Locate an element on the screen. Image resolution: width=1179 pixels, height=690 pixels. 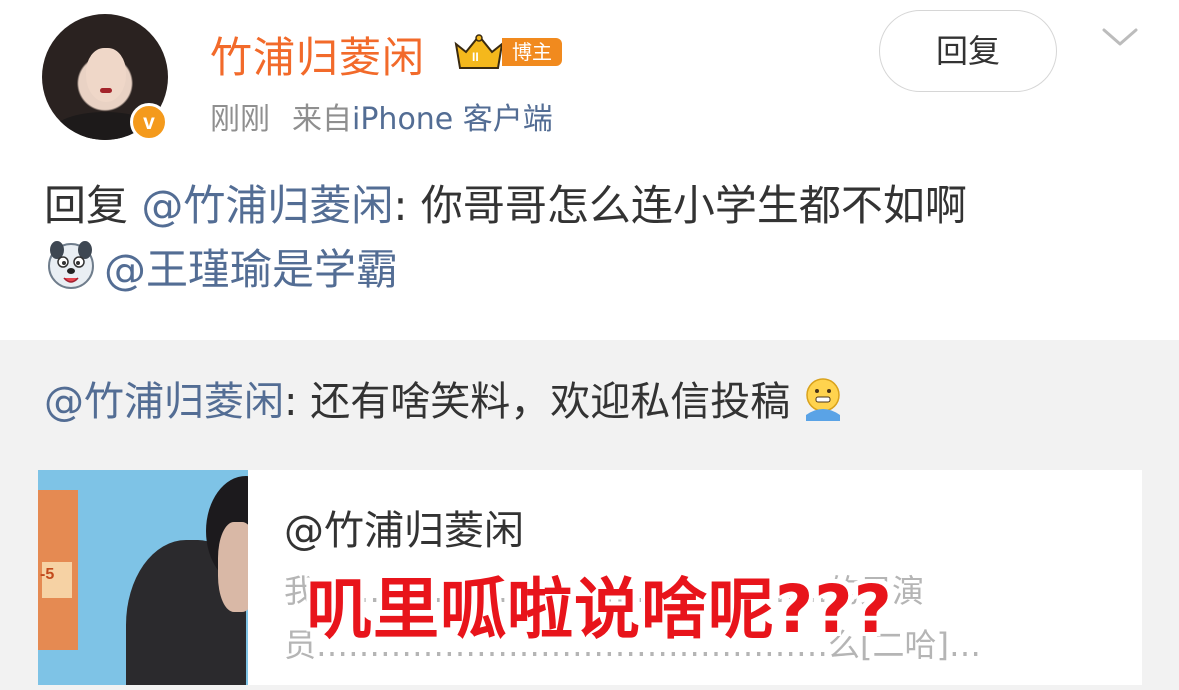
post-meta: 刚刚 来自iPhone 客户端 is located at coordinates (381, 116).